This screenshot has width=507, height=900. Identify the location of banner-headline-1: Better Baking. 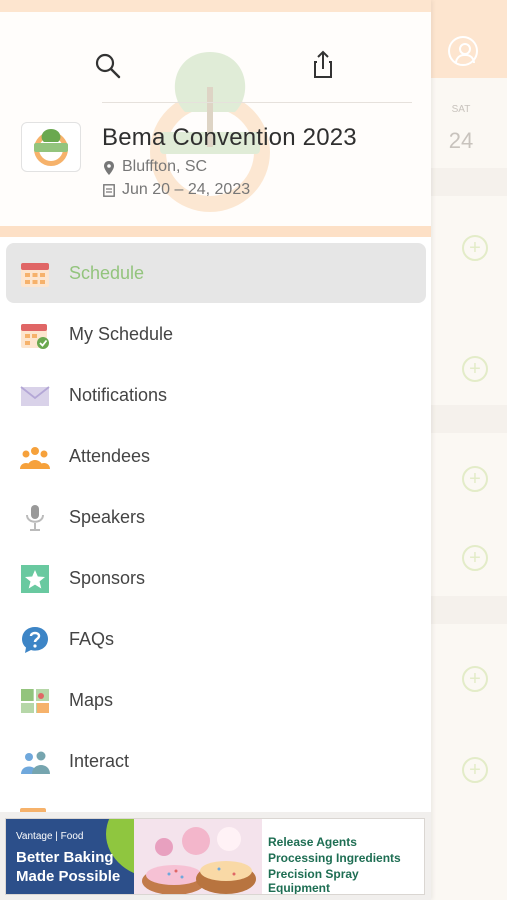
(65, 857).